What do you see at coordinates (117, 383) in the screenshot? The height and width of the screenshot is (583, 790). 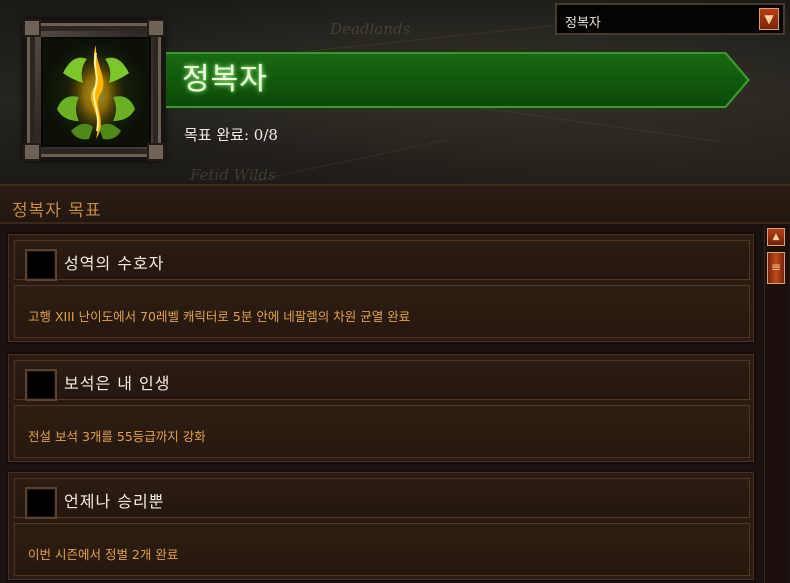 I see `objective-name: 보석은 내 인생` at bounding box center [117, 383].